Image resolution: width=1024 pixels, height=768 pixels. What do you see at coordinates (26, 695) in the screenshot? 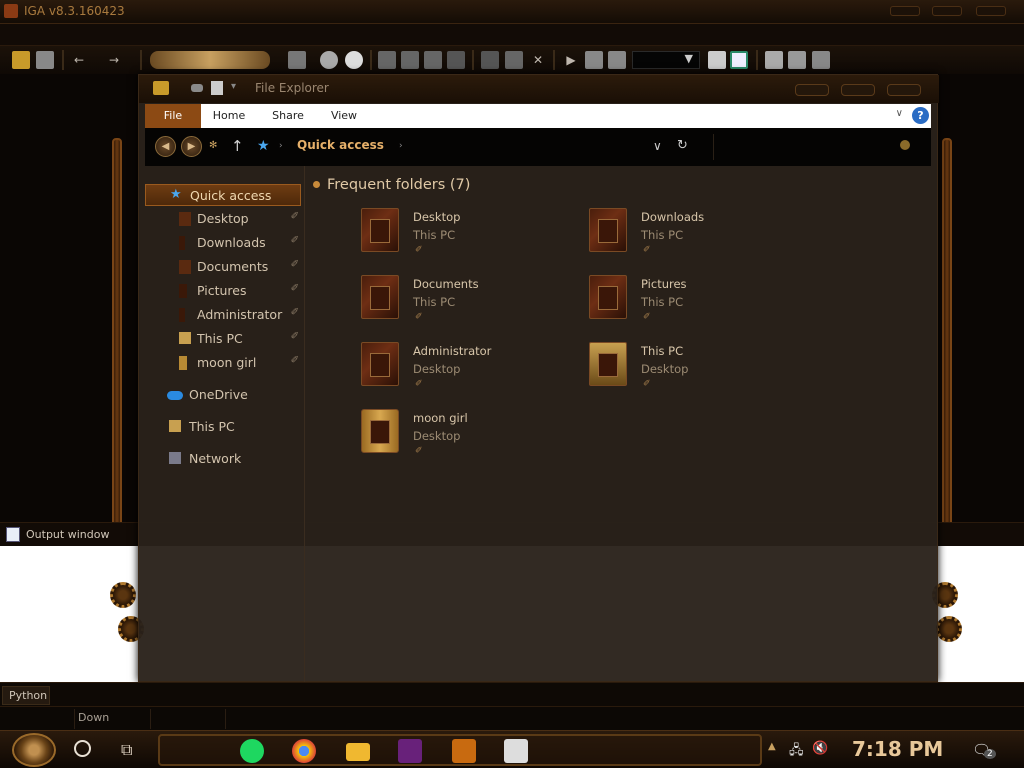
I see `tab-python: Python` at bounding box center [26, 695].